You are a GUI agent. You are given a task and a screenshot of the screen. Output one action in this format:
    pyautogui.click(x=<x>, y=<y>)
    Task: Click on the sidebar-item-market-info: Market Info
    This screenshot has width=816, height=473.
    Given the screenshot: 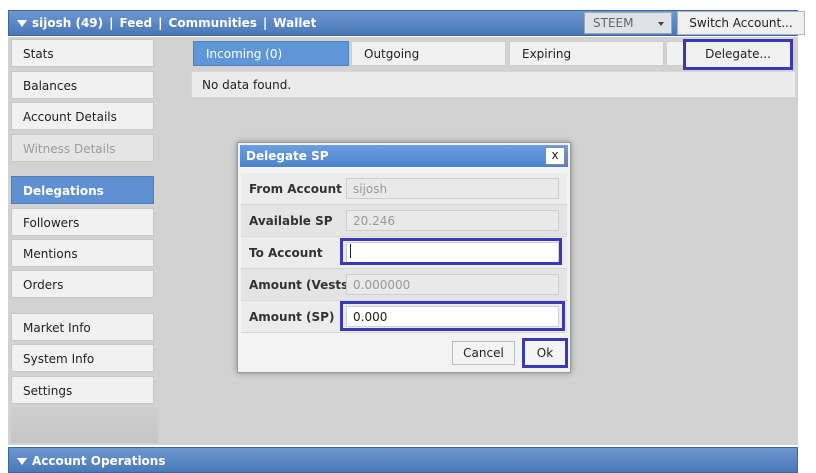 What is the action you would take?
    pyautogui.click(x=82, y=327)
    